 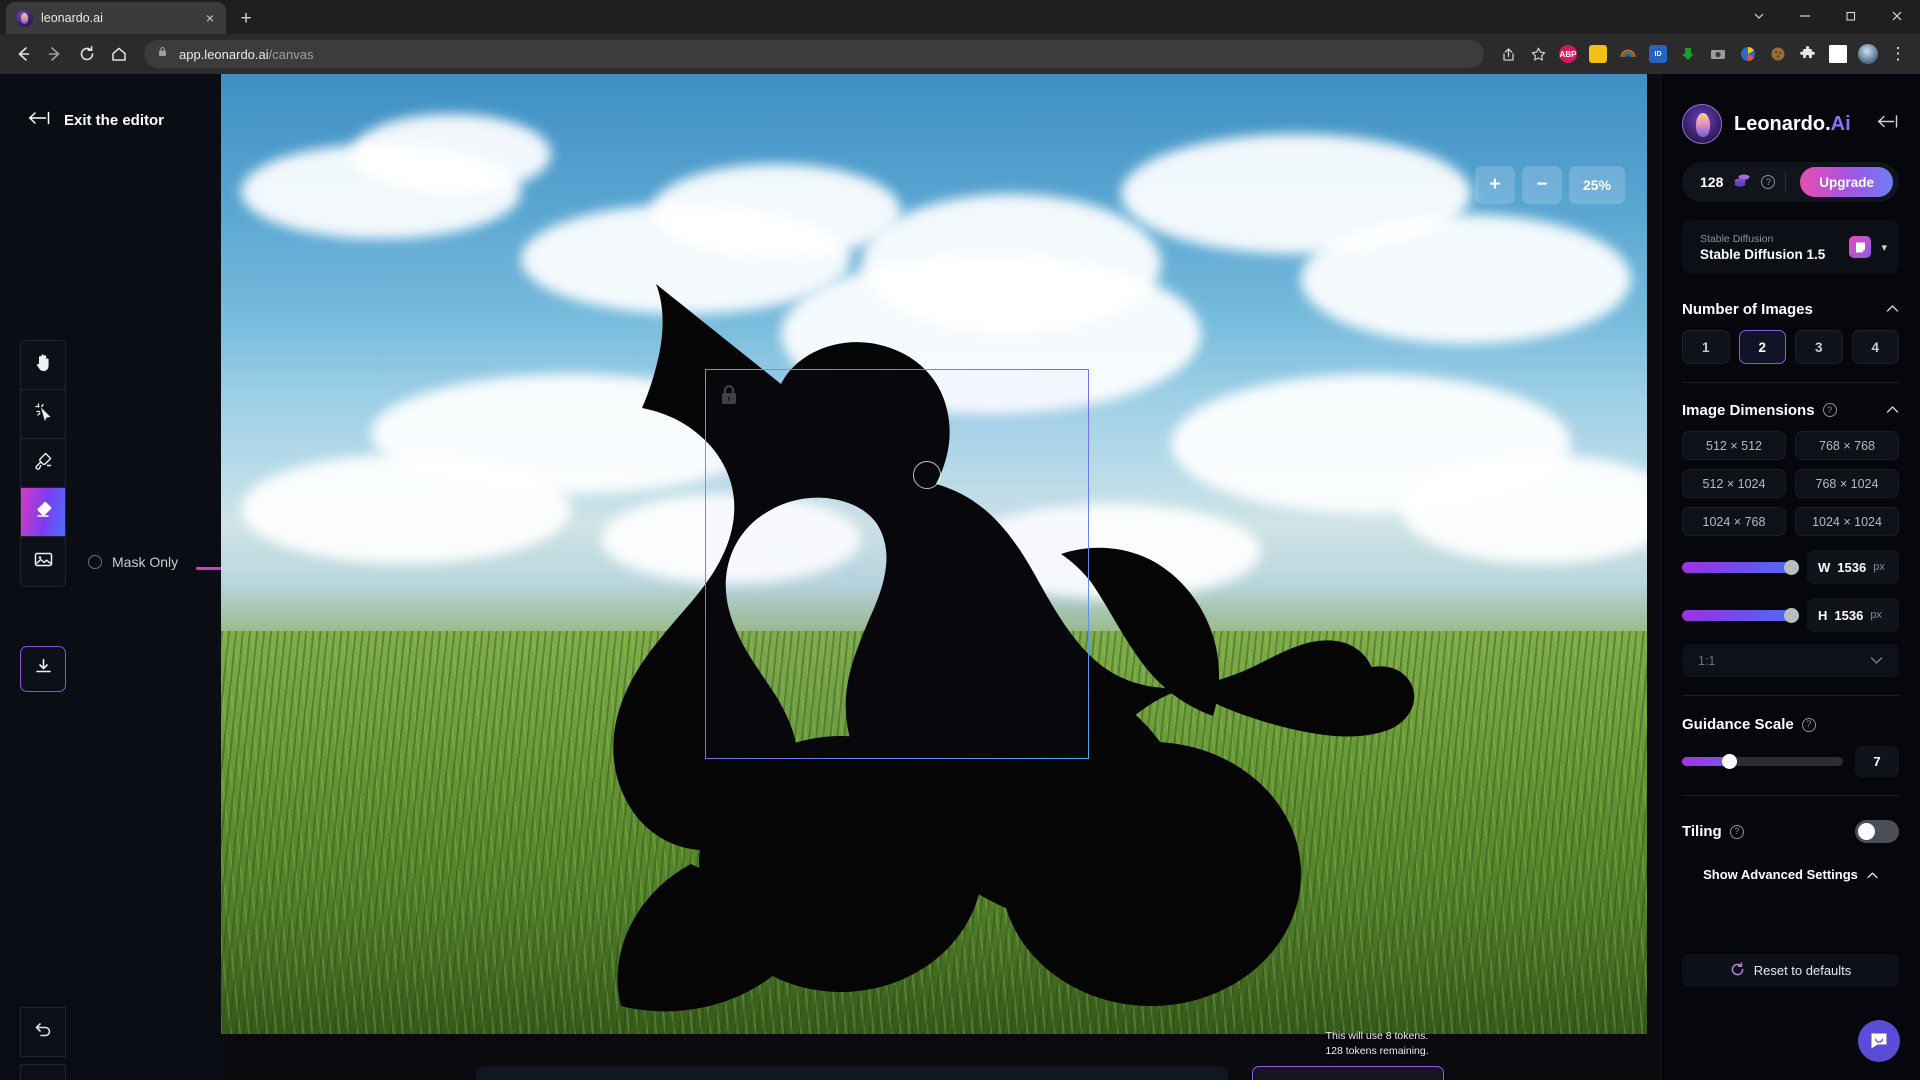 I want to click on hand-pan-tool, so click(x=43, y=365).